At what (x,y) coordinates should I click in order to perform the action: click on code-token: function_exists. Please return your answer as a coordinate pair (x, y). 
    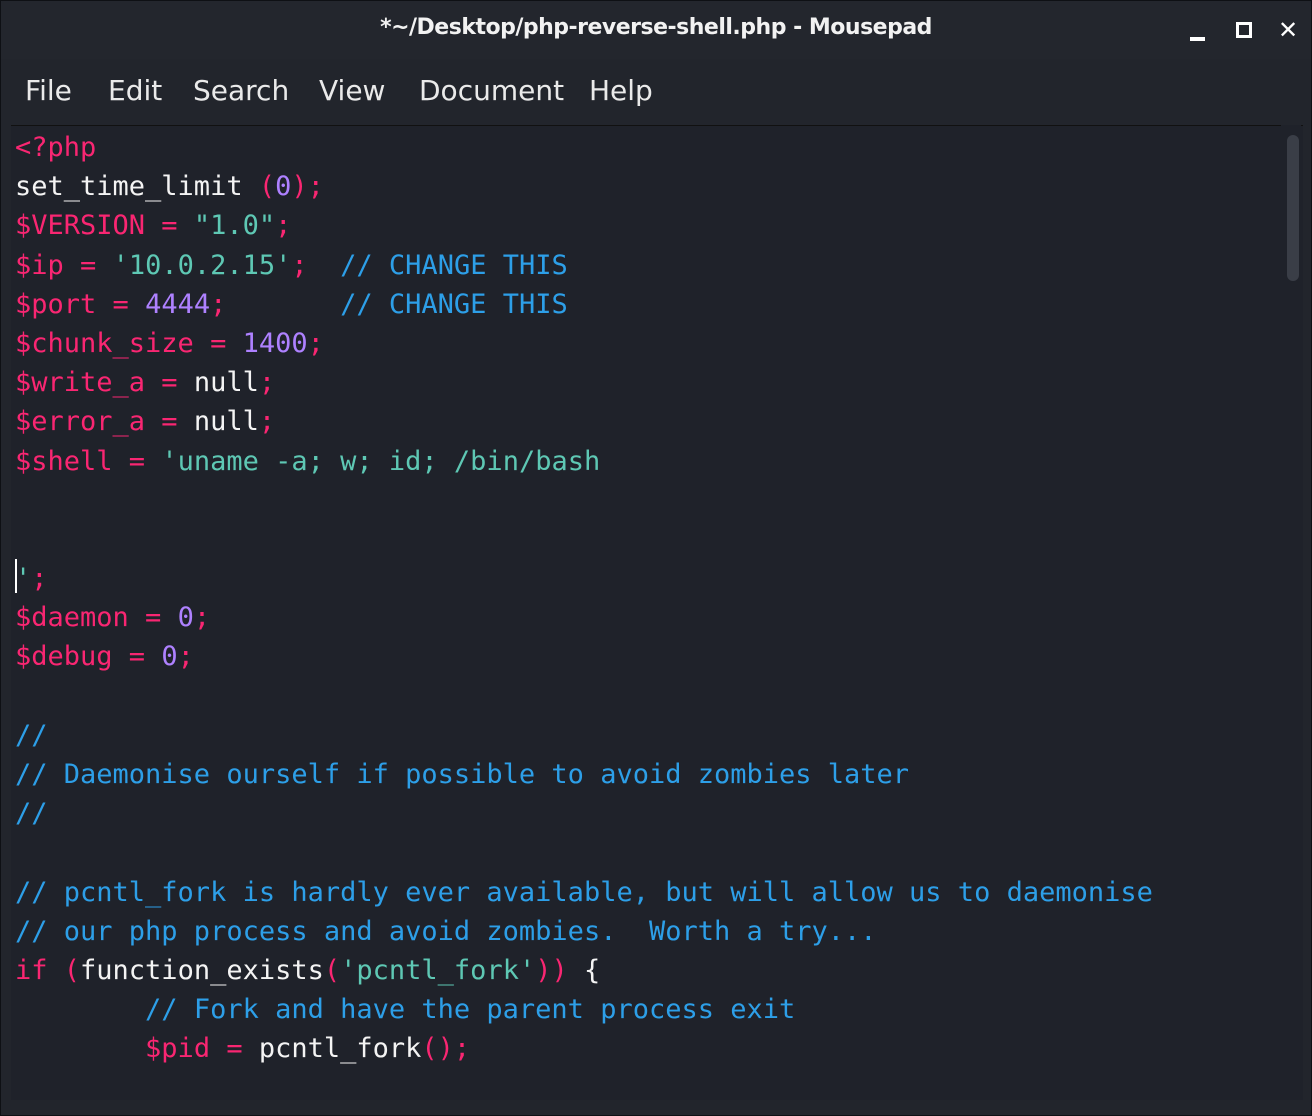
    Looking at the image, I should click on (202, 970).